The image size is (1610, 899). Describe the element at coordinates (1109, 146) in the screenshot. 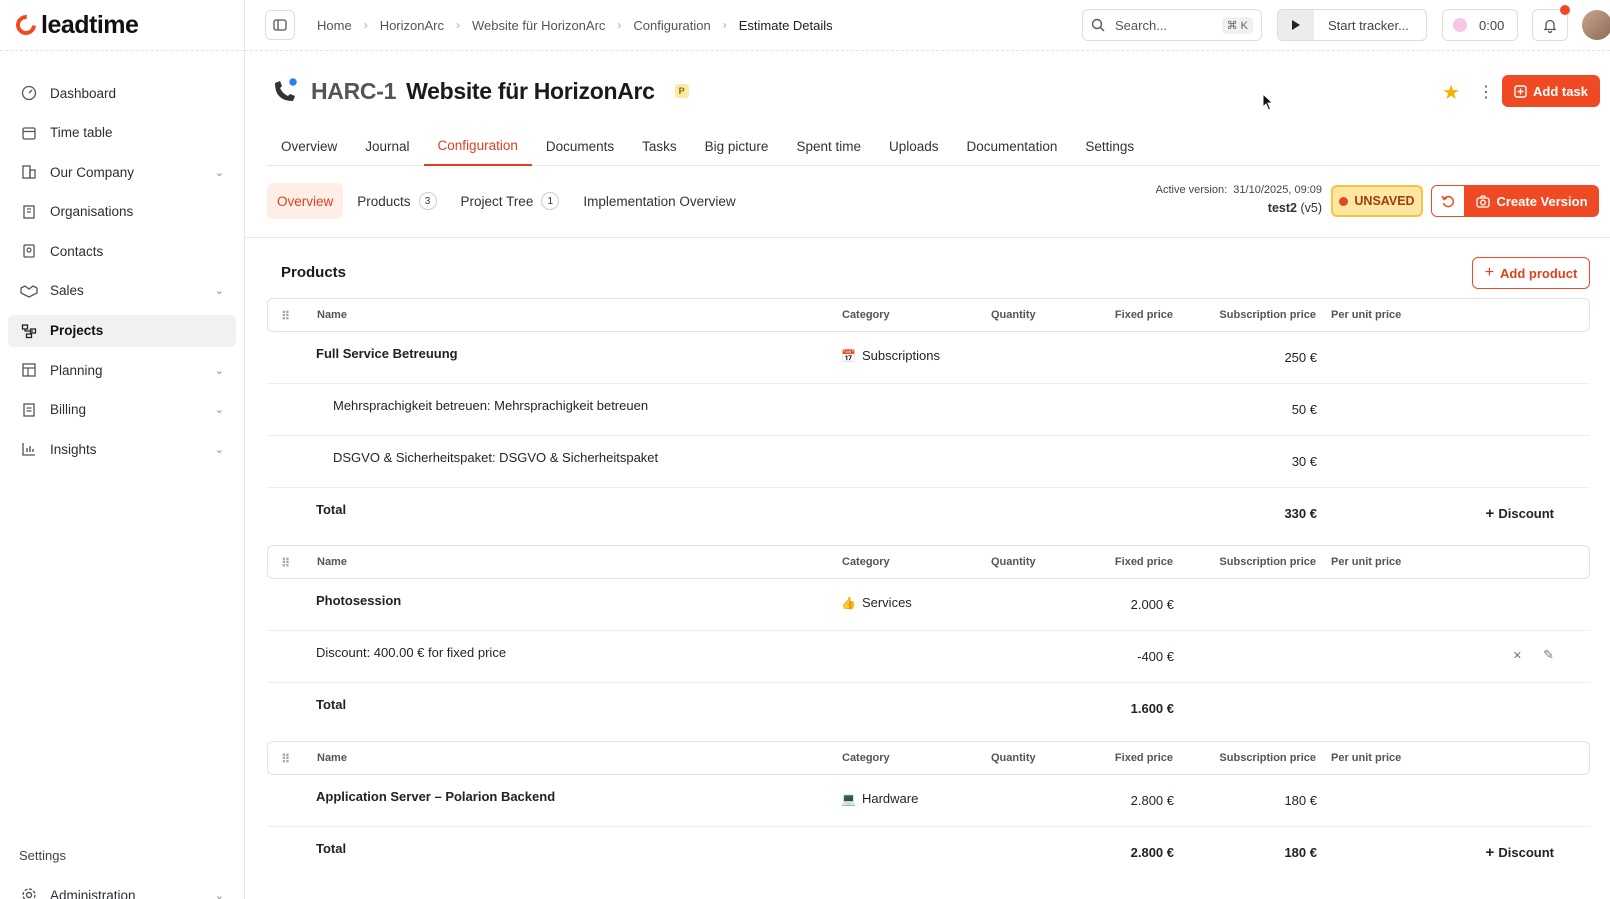

I see `tab-settings: Settings` at that location.